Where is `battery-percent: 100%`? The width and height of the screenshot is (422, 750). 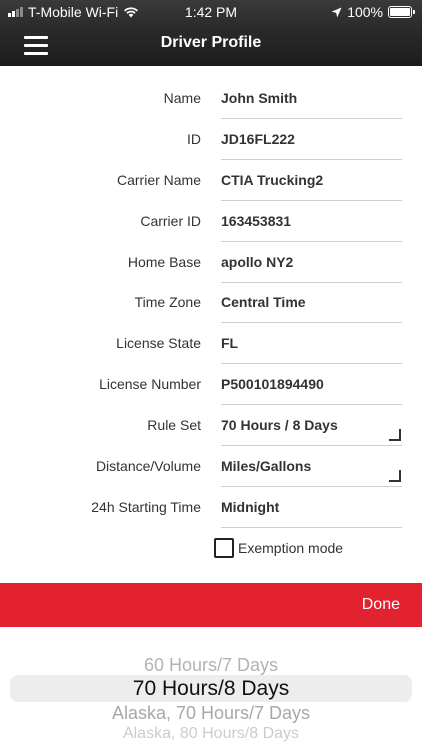
battery-percent: 100% is located at coordinates (365, 12).